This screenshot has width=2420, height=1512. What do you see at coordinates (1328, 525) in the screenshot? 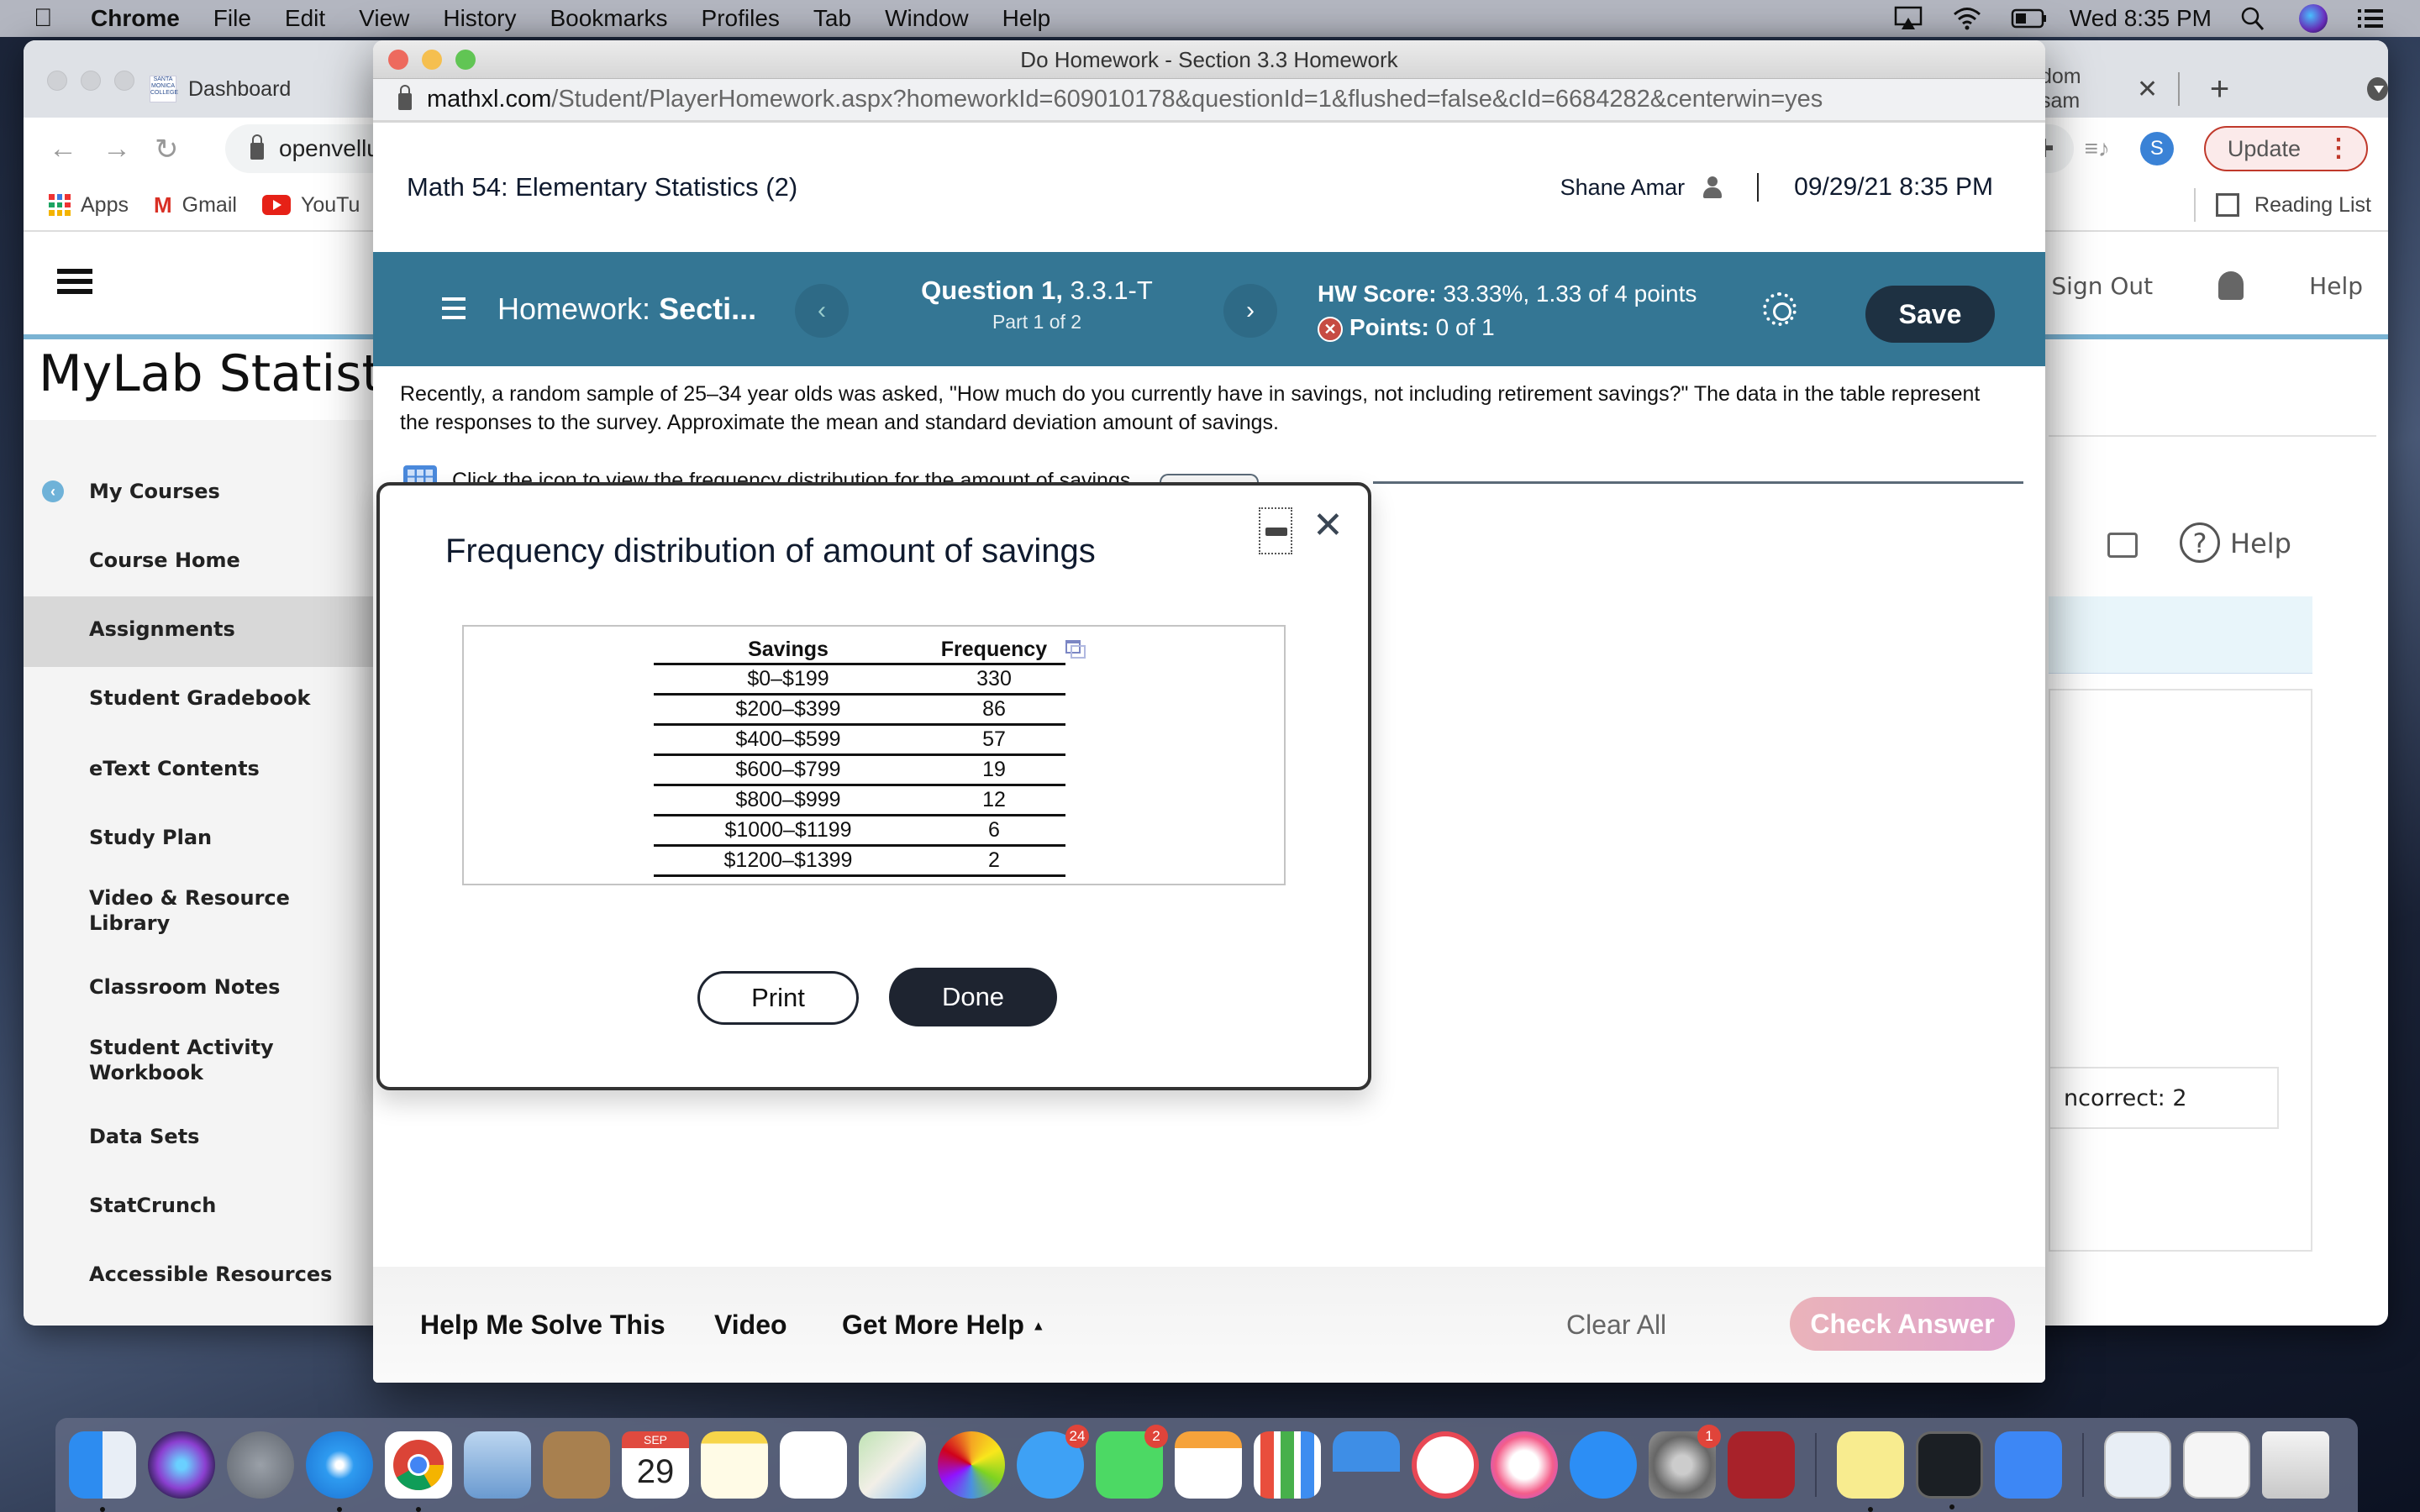
I see `close-dialog-icon: ✕` at bounding box center [1328, 525].